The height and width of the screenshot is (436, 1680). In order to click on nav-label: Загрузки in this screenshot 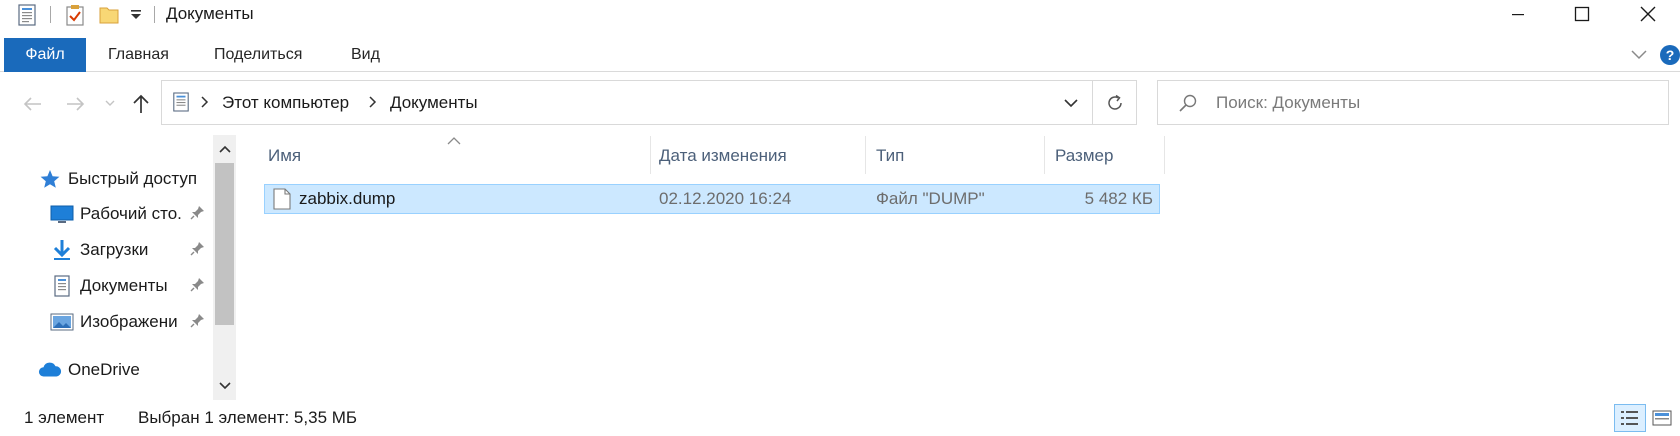, I will do `click(114, 249)`.